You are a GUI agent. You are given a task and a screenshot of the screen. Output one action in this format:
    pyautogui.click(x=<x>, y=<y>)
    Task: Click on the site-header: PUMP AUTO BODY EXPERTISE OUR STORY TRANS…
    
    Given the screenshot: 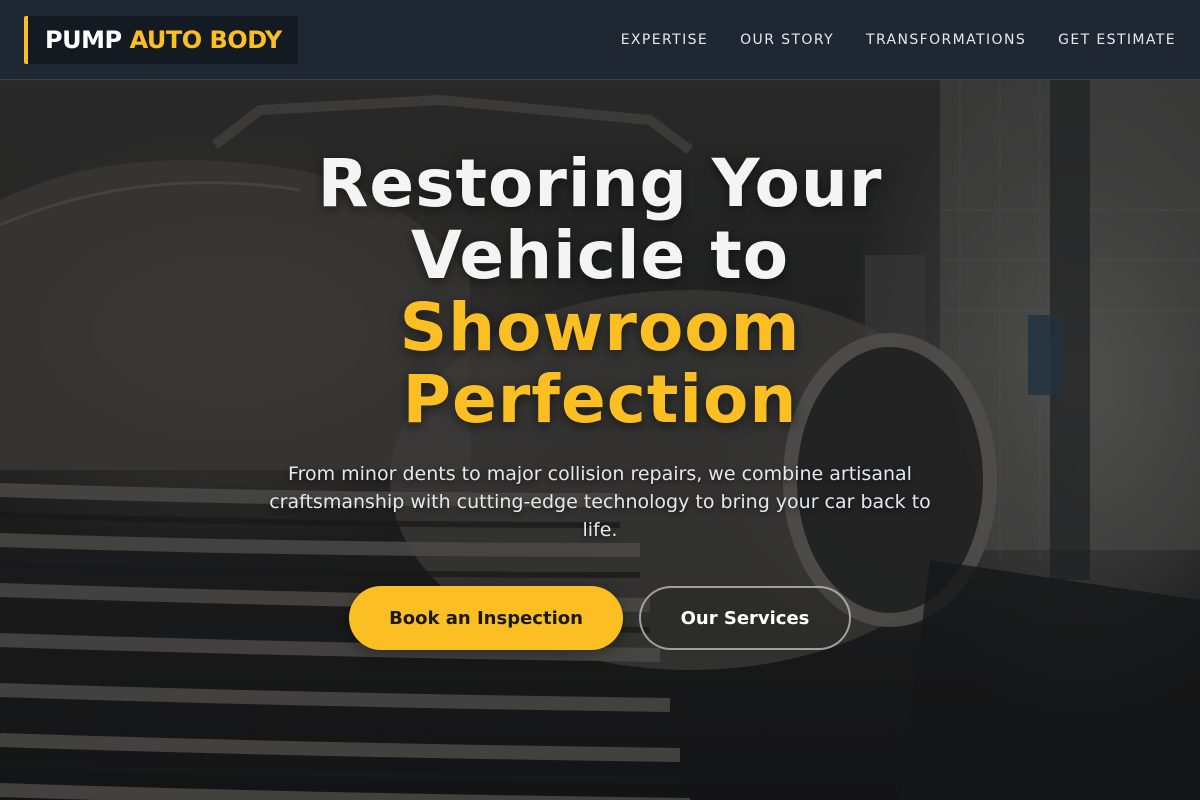 What is the action you would take?
    pyautogui.click(x=600, y=40)
    